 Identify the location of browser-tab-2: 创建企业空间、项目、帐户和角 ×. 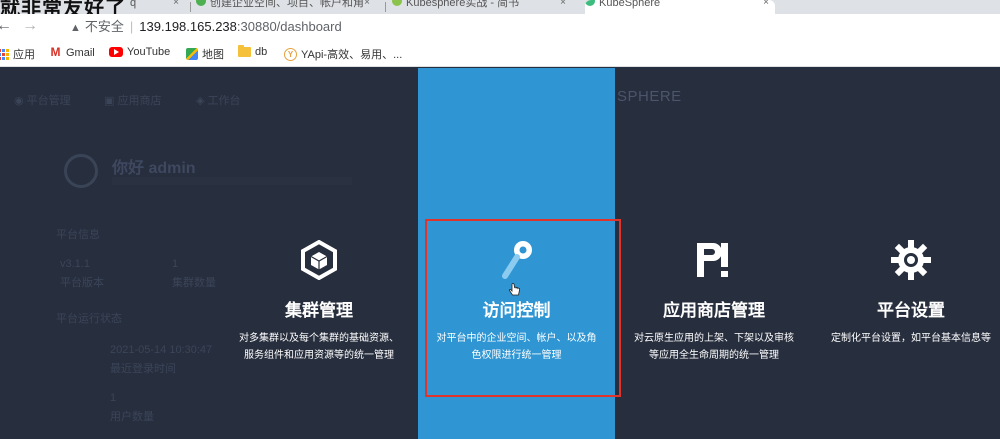
(286, 7).